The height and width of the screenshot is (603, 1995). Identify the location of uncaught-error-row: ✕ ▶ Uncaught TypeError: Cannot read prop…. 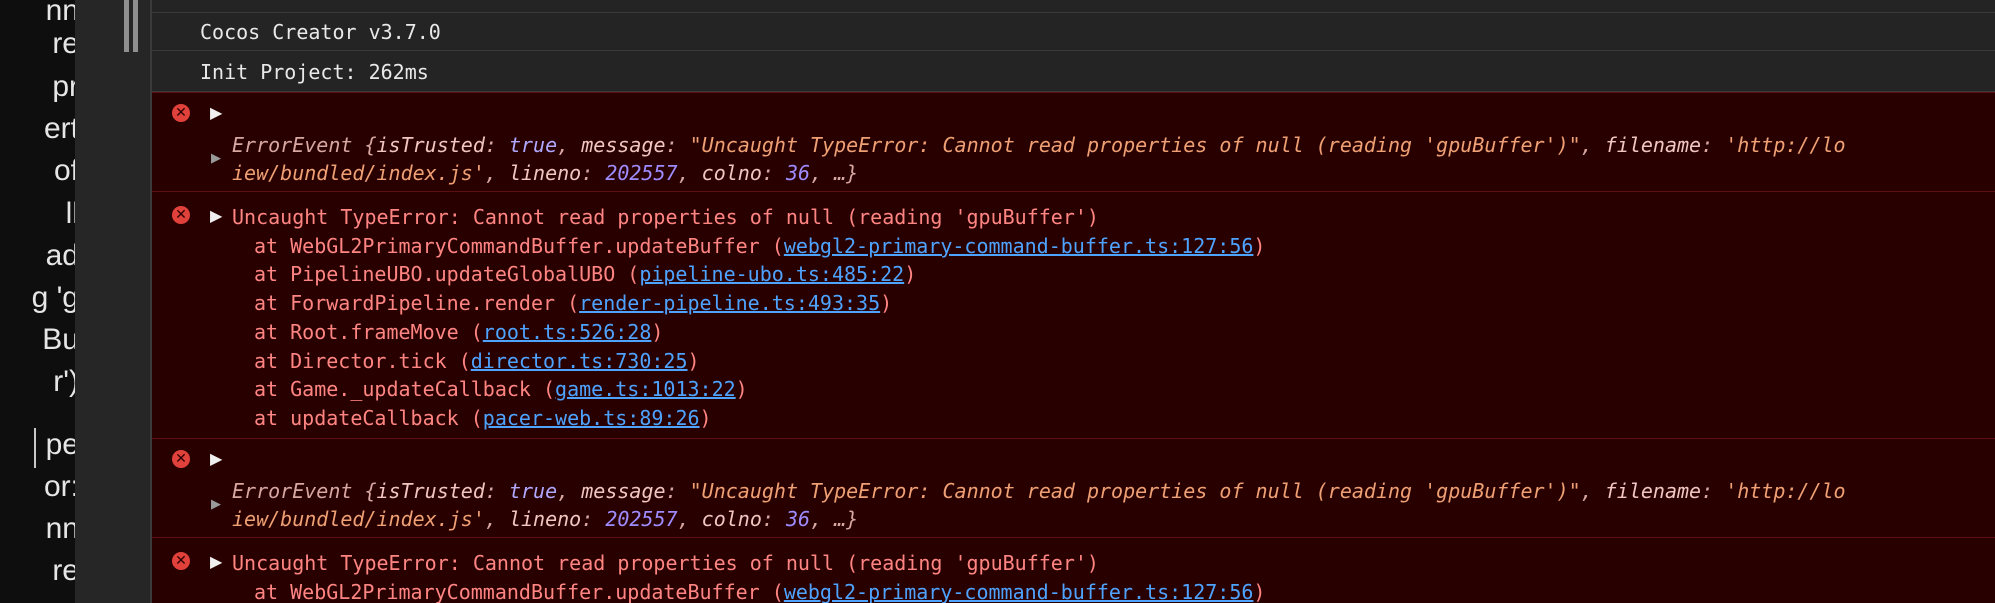
(1073, 570).